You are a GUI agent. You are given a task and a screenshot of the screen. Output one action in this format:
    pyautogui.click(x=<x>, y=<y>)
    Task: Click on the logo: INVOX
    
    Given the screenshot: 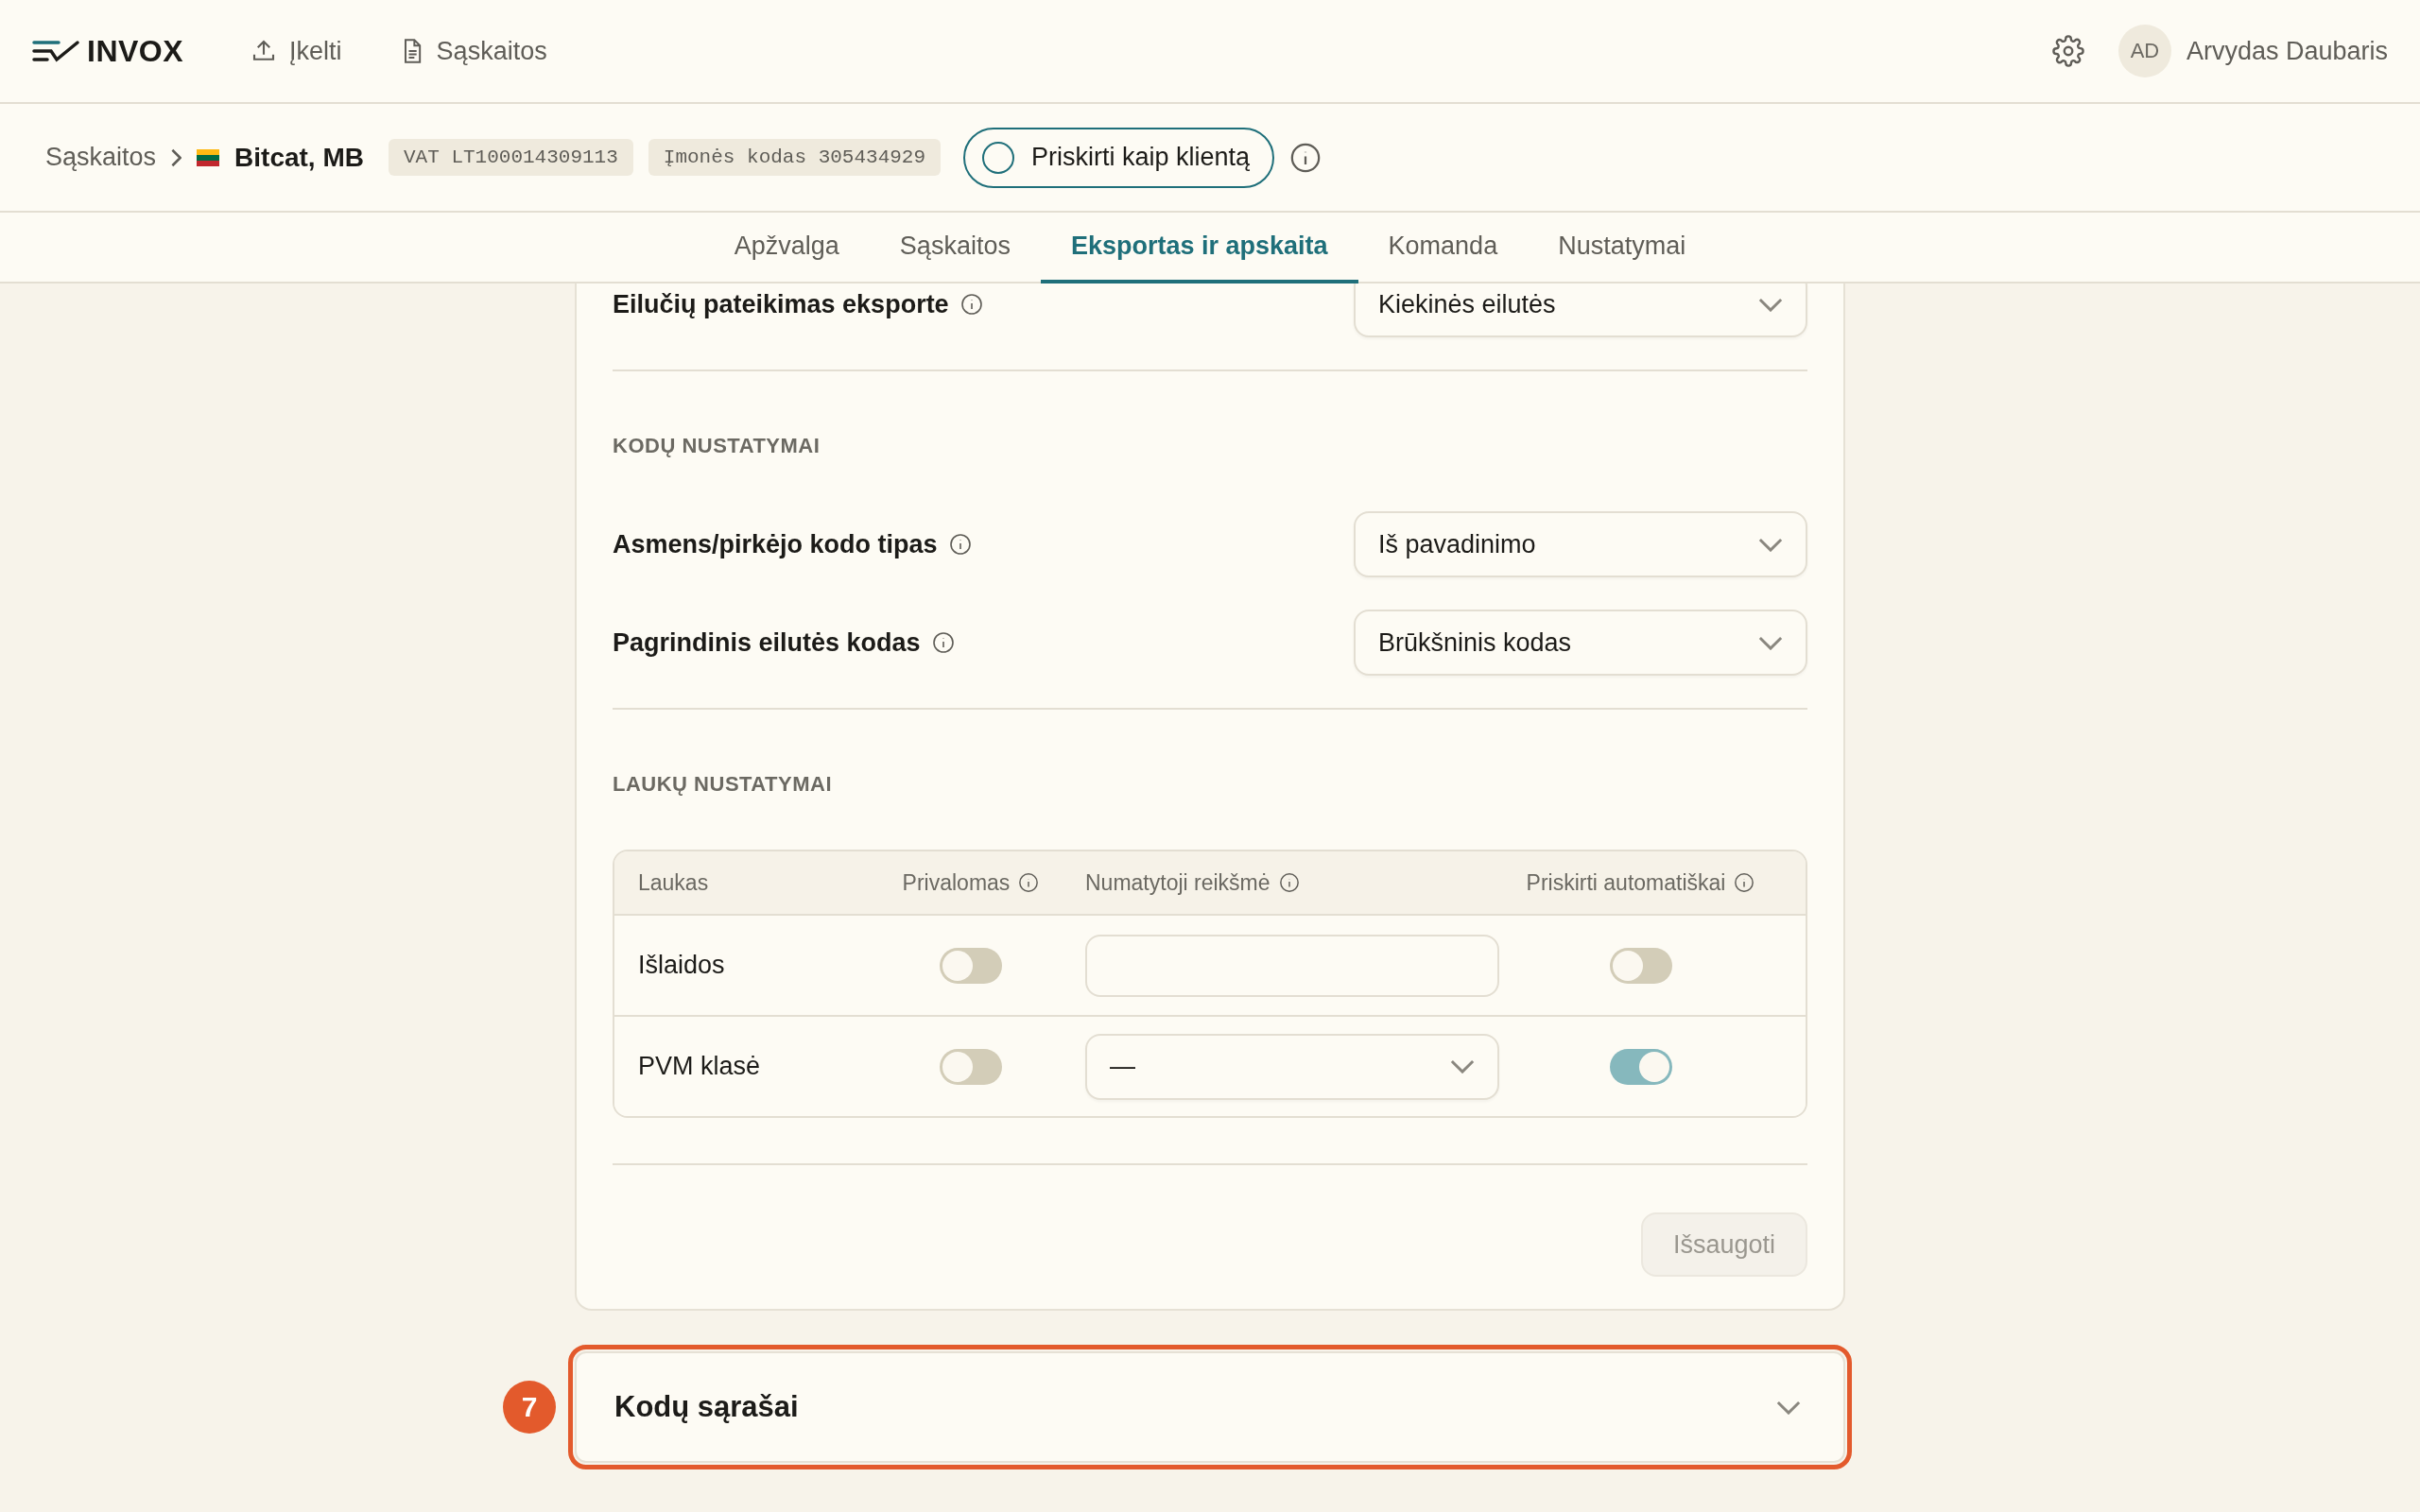 What is the action you would take?
    pyautogui.click(x=108, y=51)
    